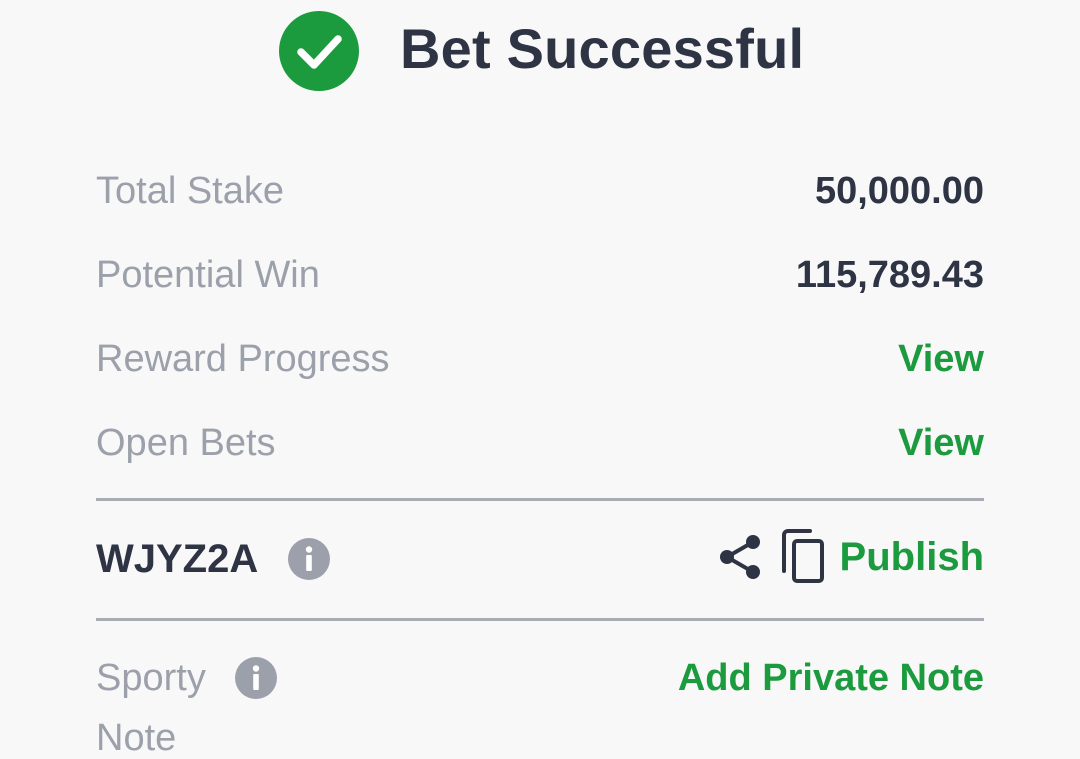 The height and width of the screenshot is (759, 1080). I want to click on booking-code: WJYZ2A, so click(177, 559).